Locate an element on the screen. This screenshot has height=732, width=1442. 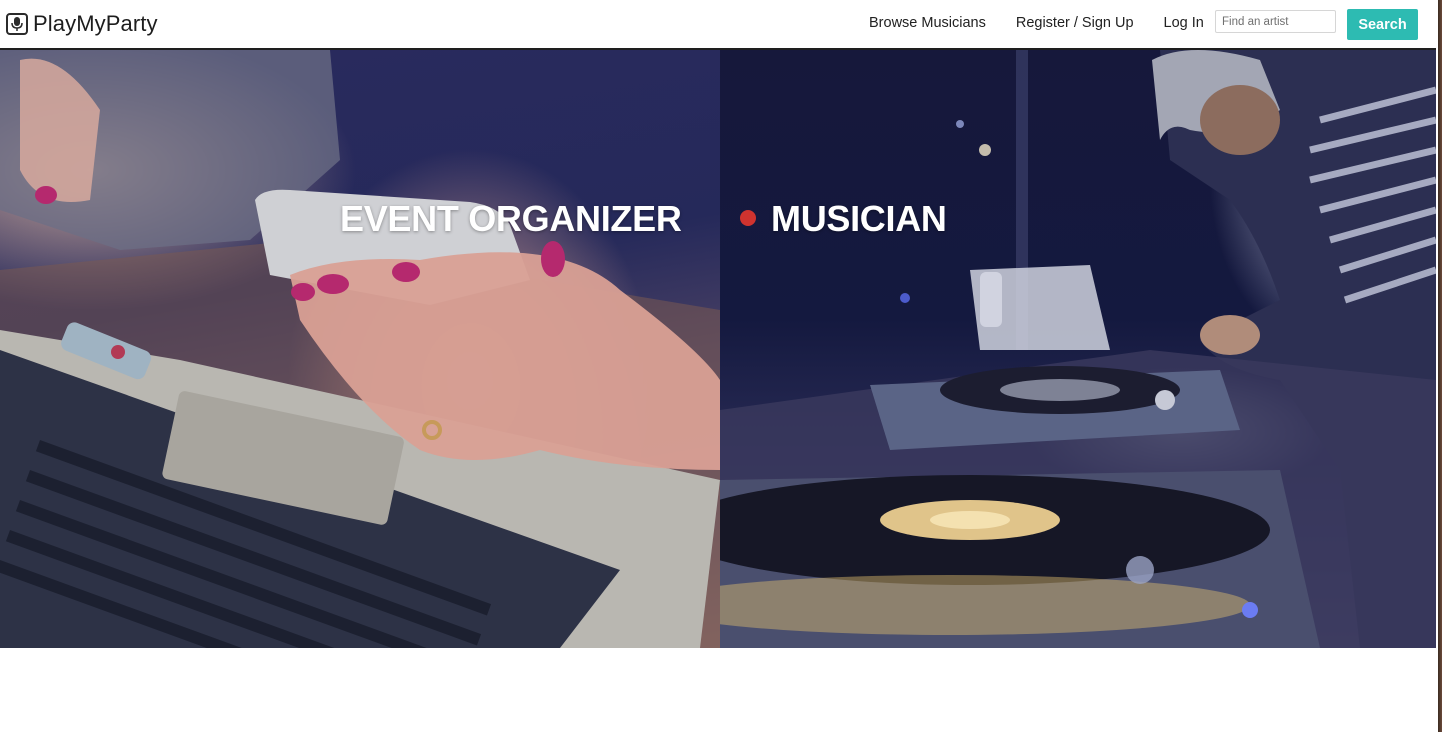
window-edge is located at coordinates (1439, 366).